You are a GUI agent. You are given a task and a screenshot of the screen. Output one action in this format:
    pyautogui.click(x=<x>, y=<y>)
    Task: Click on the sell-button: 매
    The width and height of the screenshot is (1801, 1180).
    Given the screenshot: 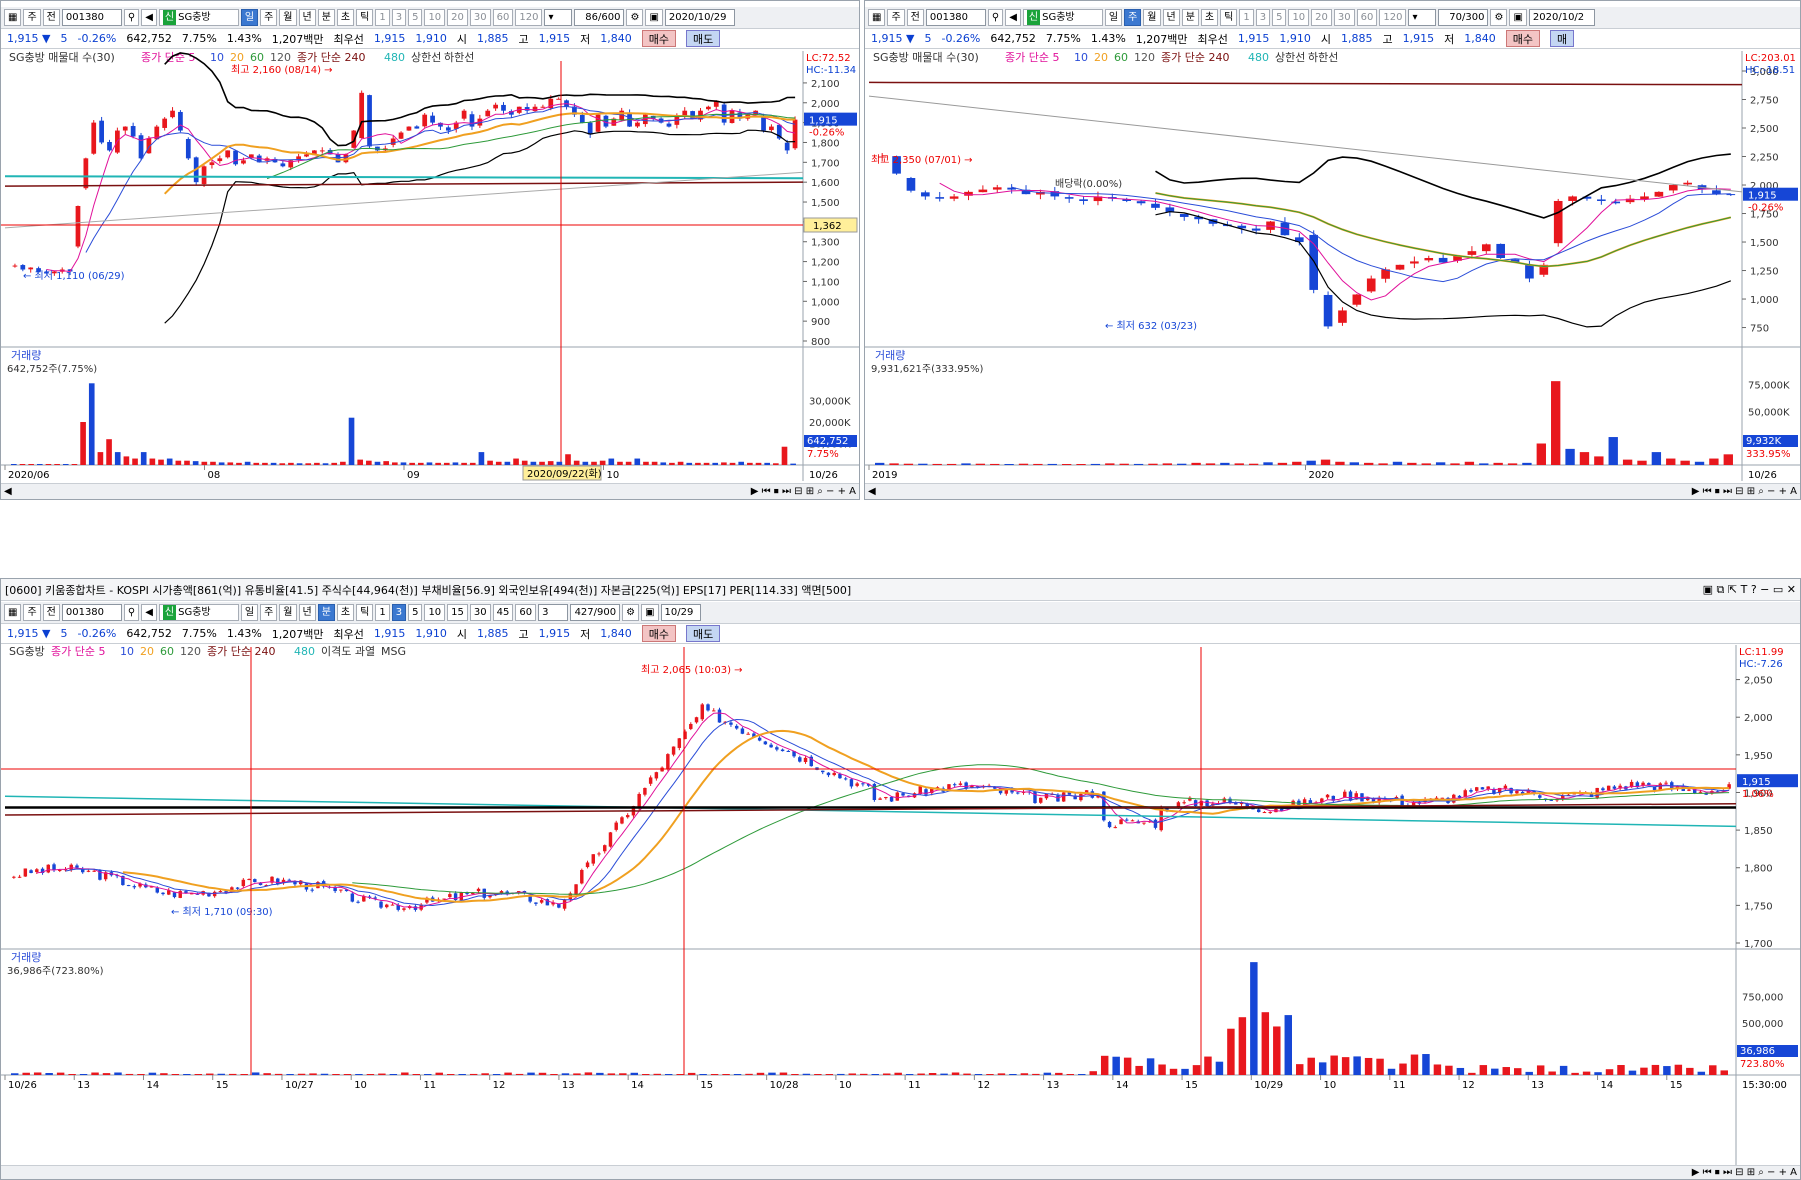 What is the action you would take?
    pyautogui.click(x=1562, y=38)
    